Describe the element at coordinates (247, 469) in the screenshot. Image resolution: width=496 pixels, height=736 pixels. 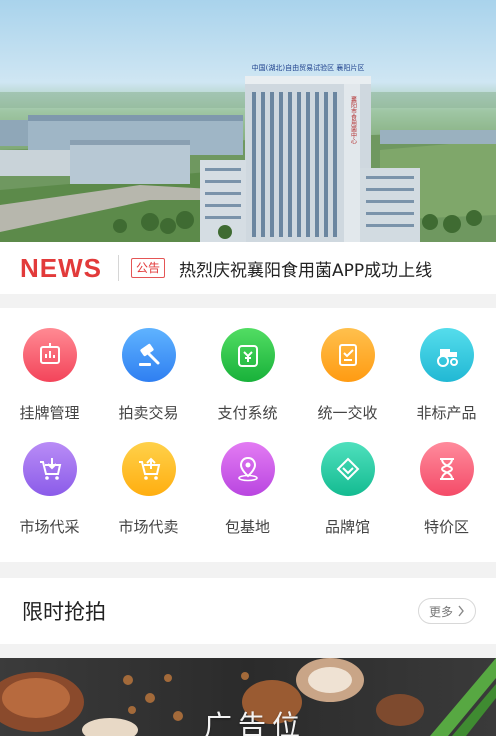
I see `location-pin-icon` at that location.